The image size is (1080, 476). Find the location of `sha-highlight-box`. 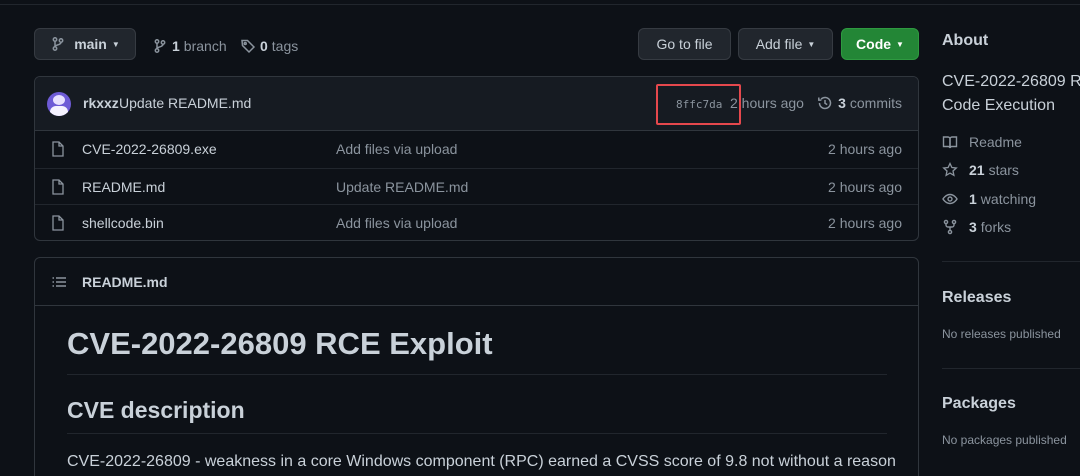

sha-highlight-box is located at coordinates (698, 104).